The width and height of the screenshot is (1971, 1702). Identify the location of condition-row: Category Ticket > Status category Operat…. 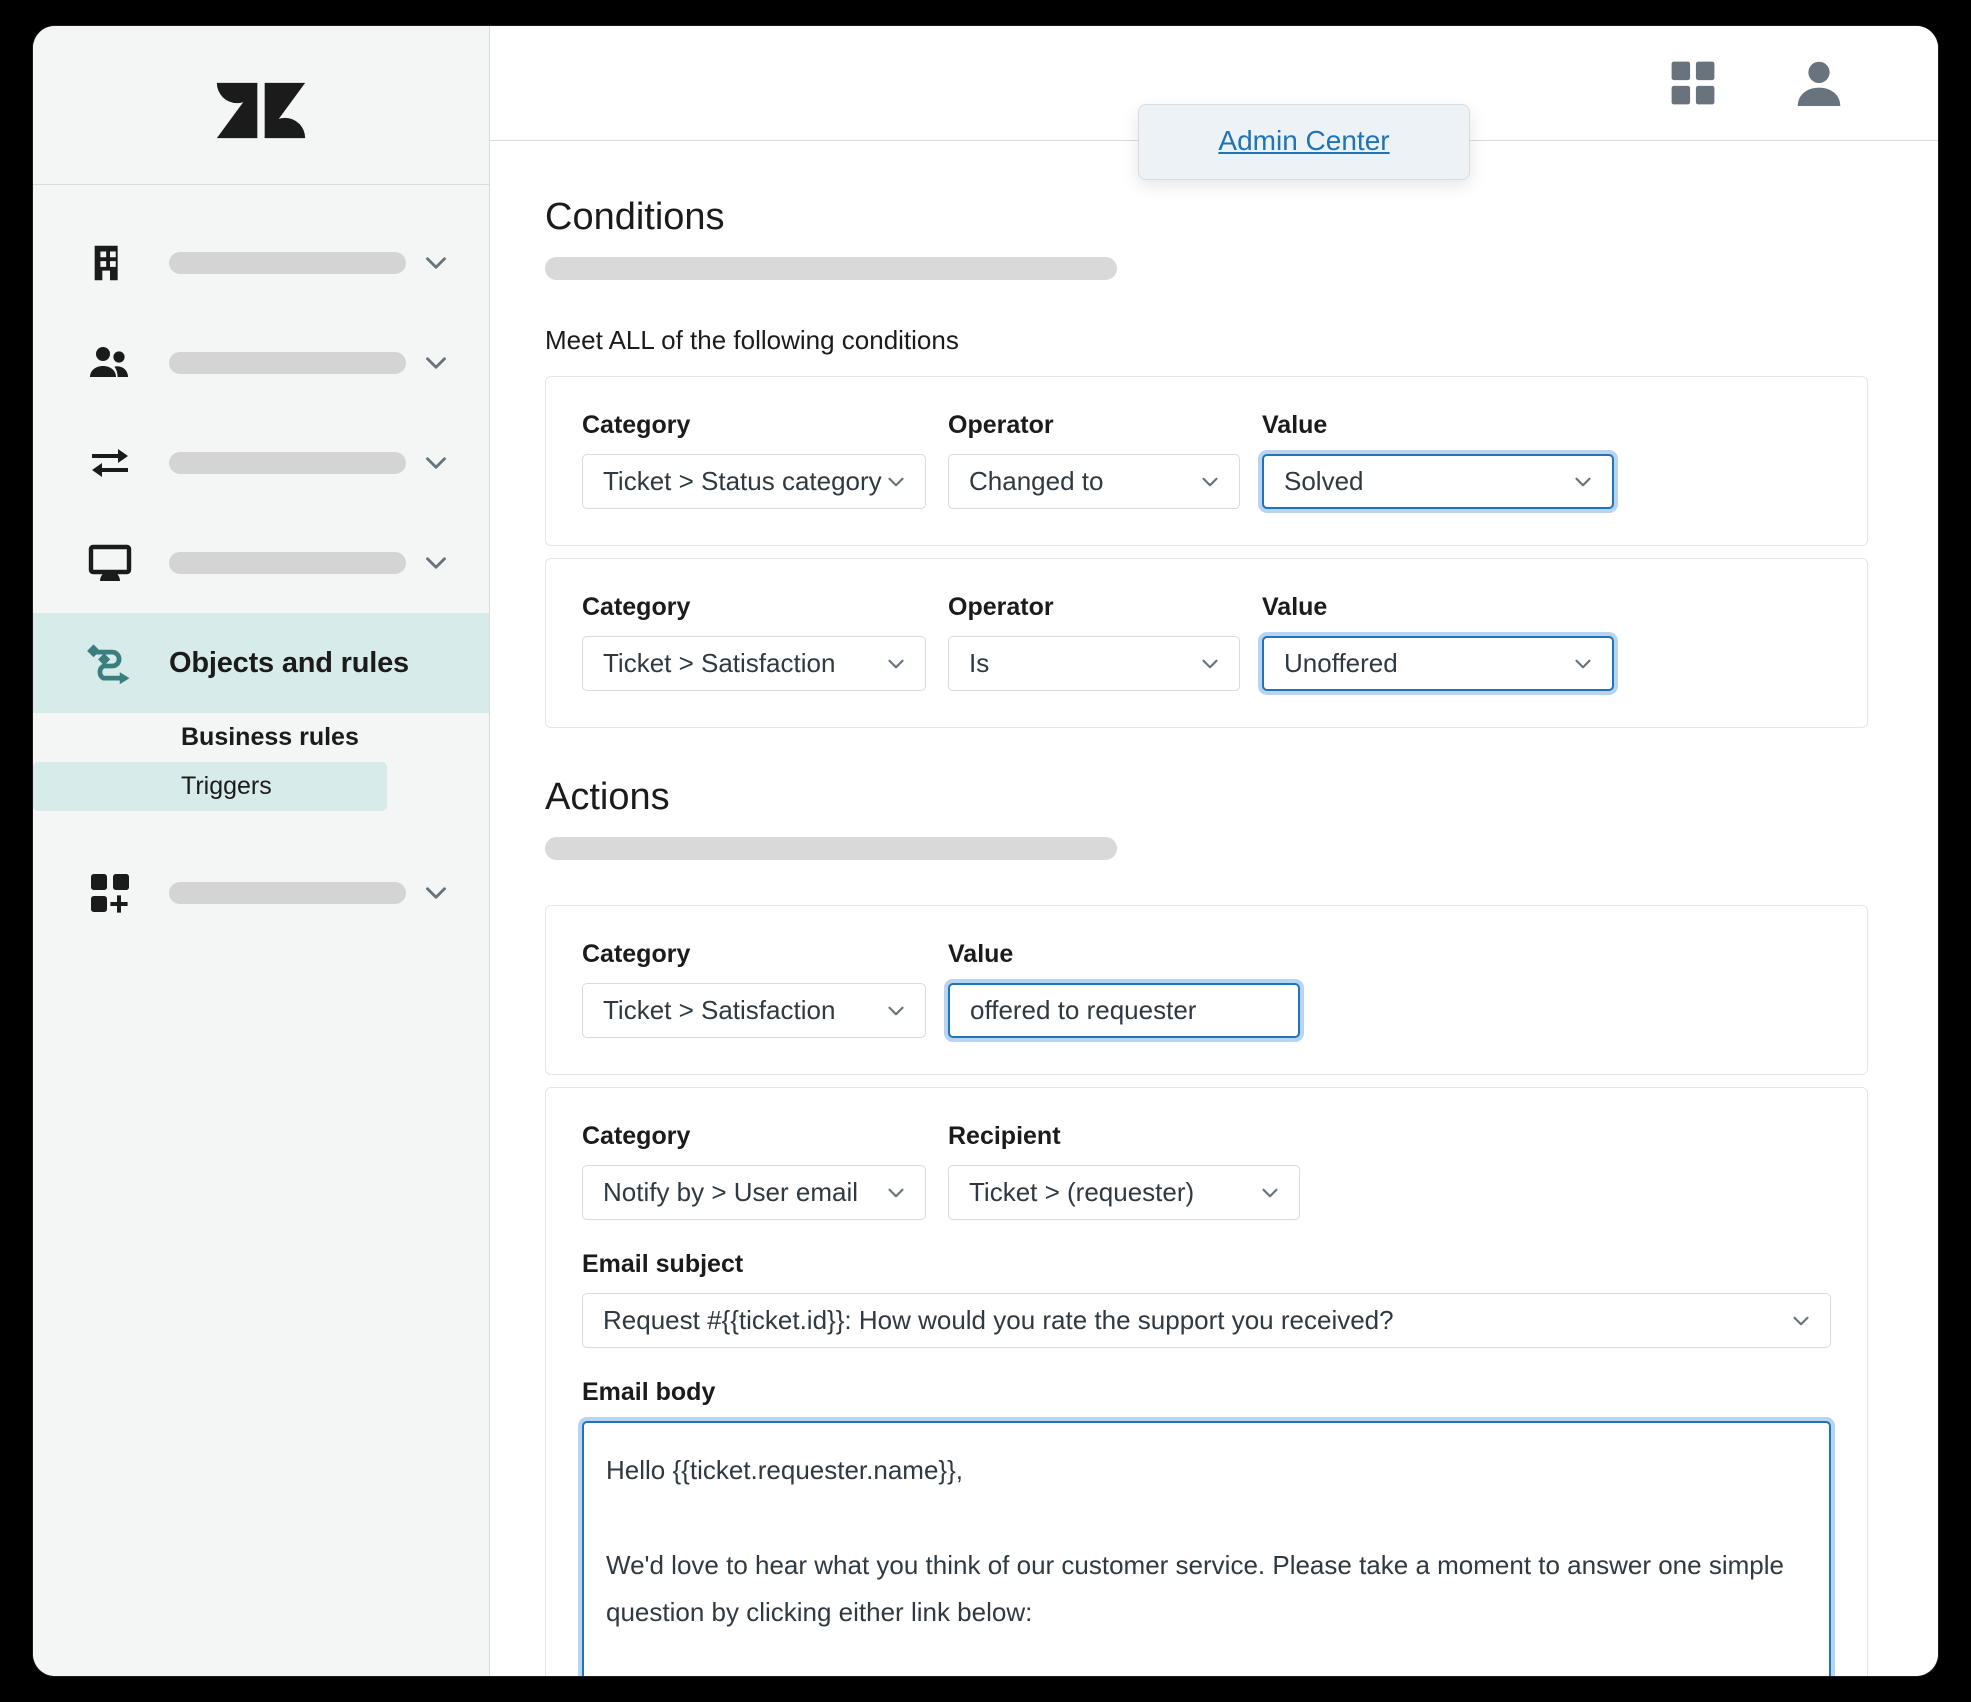
(1206, 461).